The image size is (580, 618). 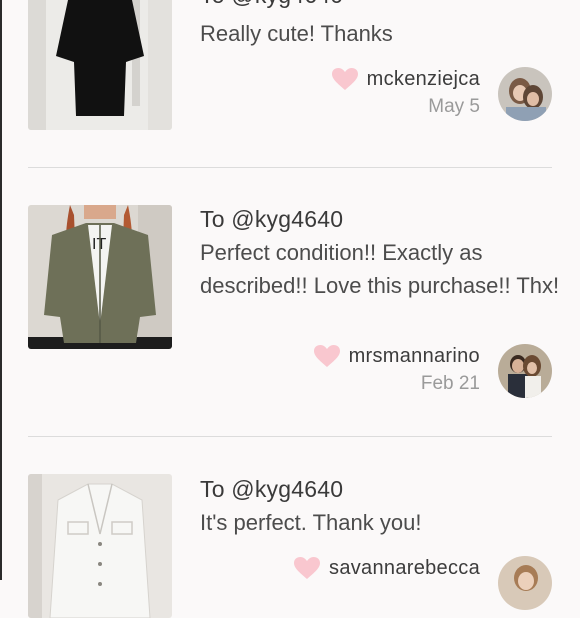 What do you see at coordinates (99, 244) in the screenshot?
I see `svg-text: IT` at bounding box center [99, 244].